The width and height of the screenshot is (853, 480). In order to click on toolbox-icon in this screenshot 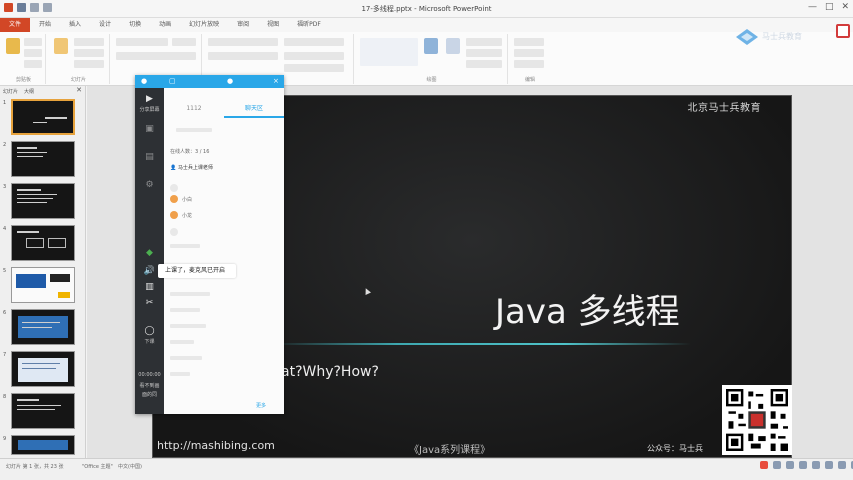, I will do `click(842, 465)`.